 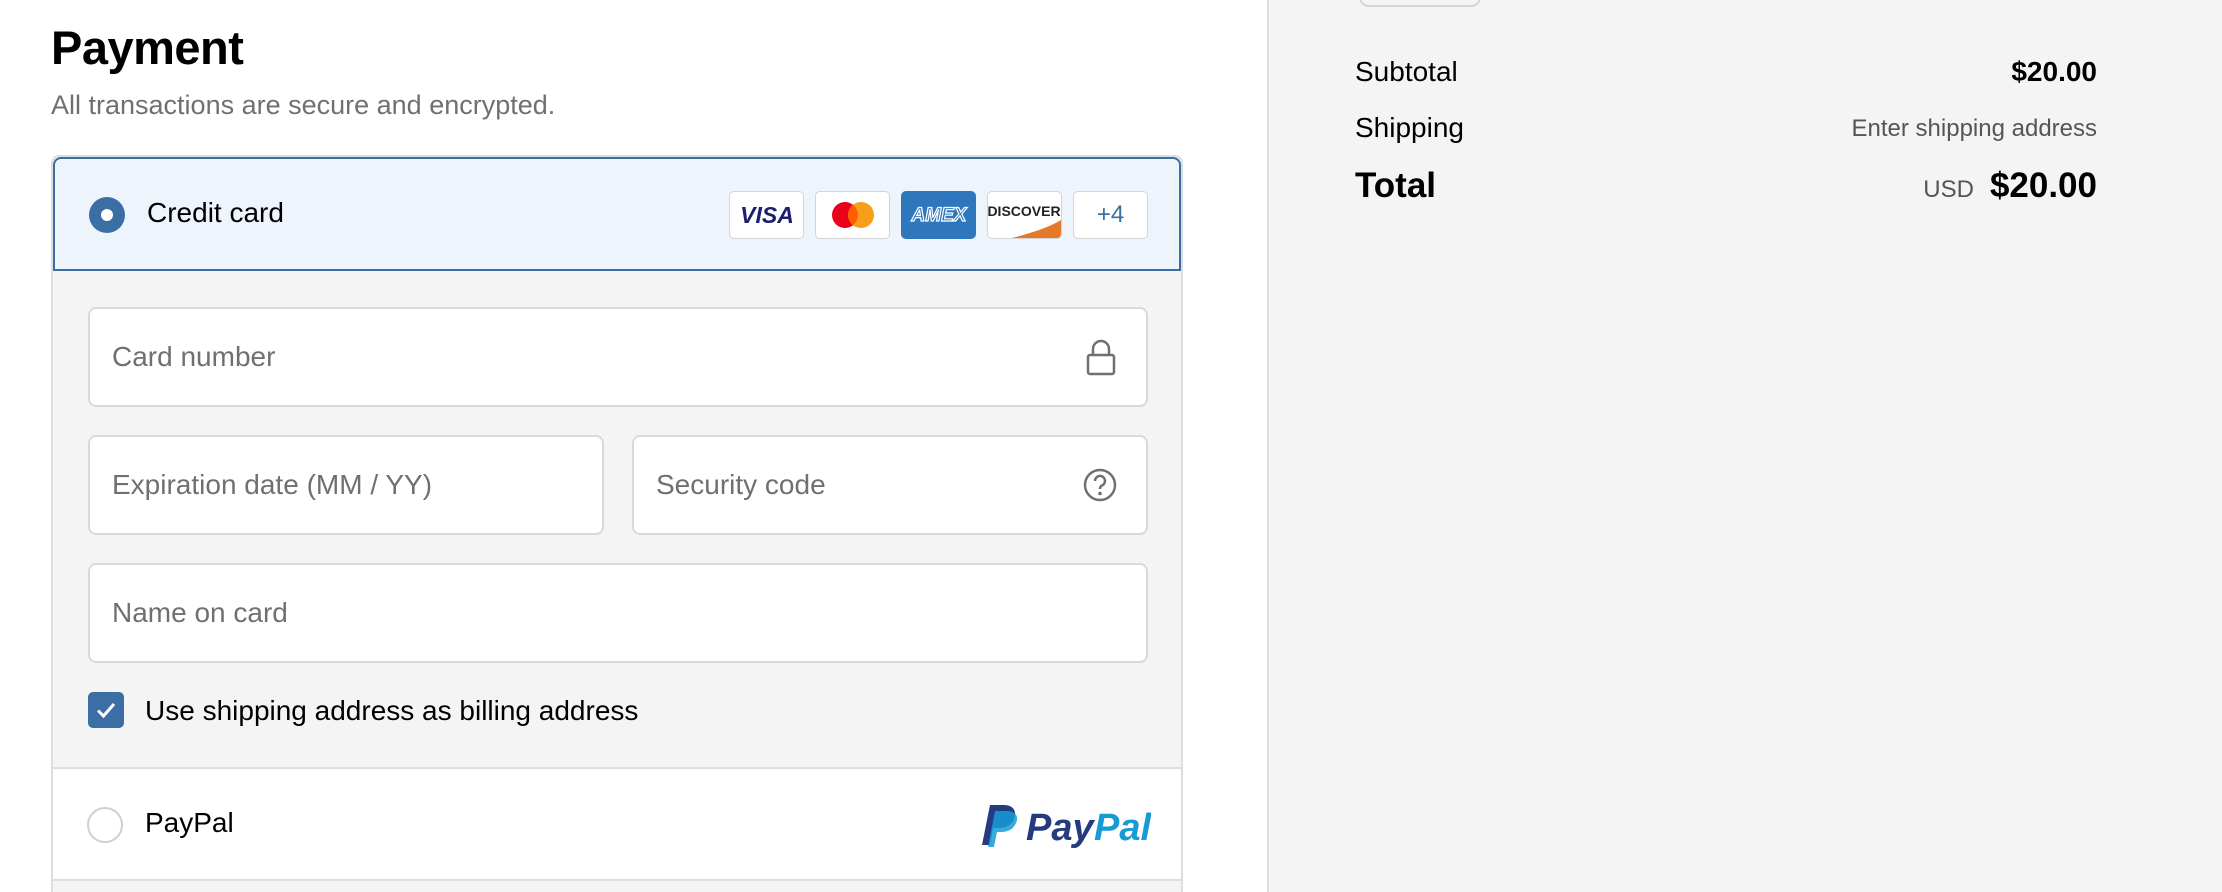 I want to click on subtotal-row: Subtotal $20.00, so click(x=1726, y=76).